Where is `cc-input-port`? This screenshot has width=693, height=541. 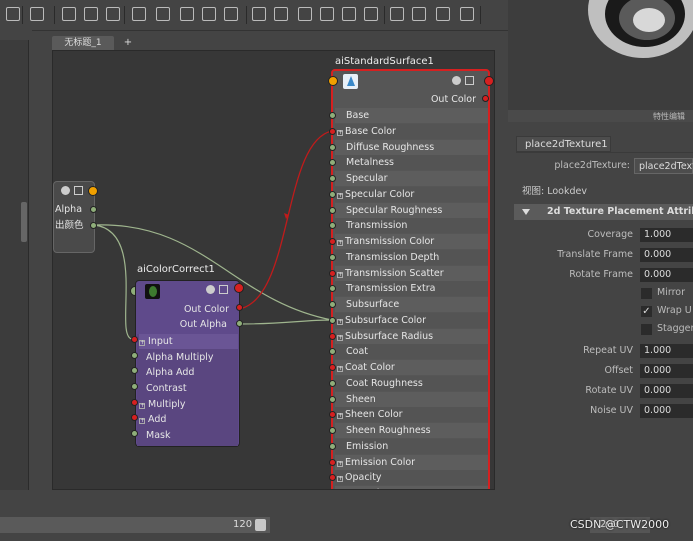
cc-input-port is located at coordinates (134, 339).